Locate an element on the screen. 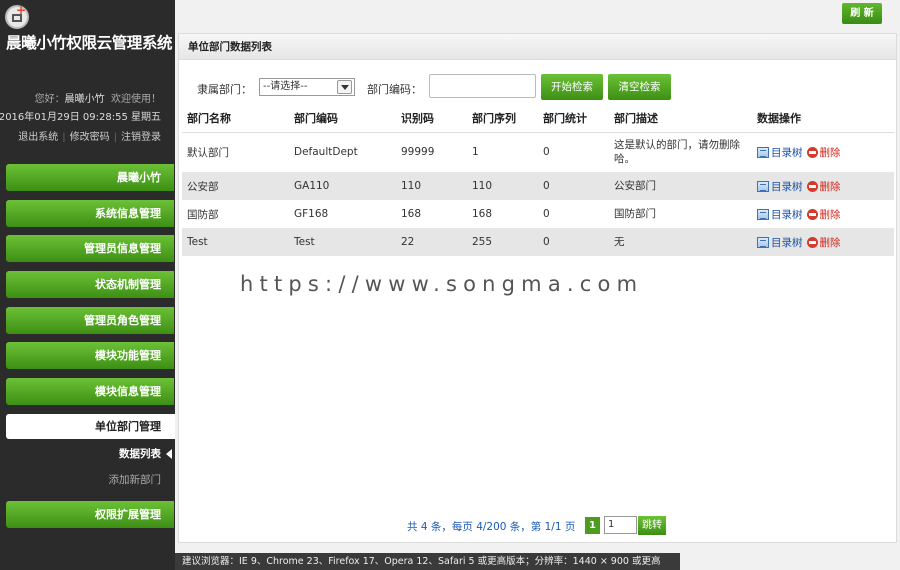 The image size is (900, 570). cell-code: Test is located at coordinates (342, 242).